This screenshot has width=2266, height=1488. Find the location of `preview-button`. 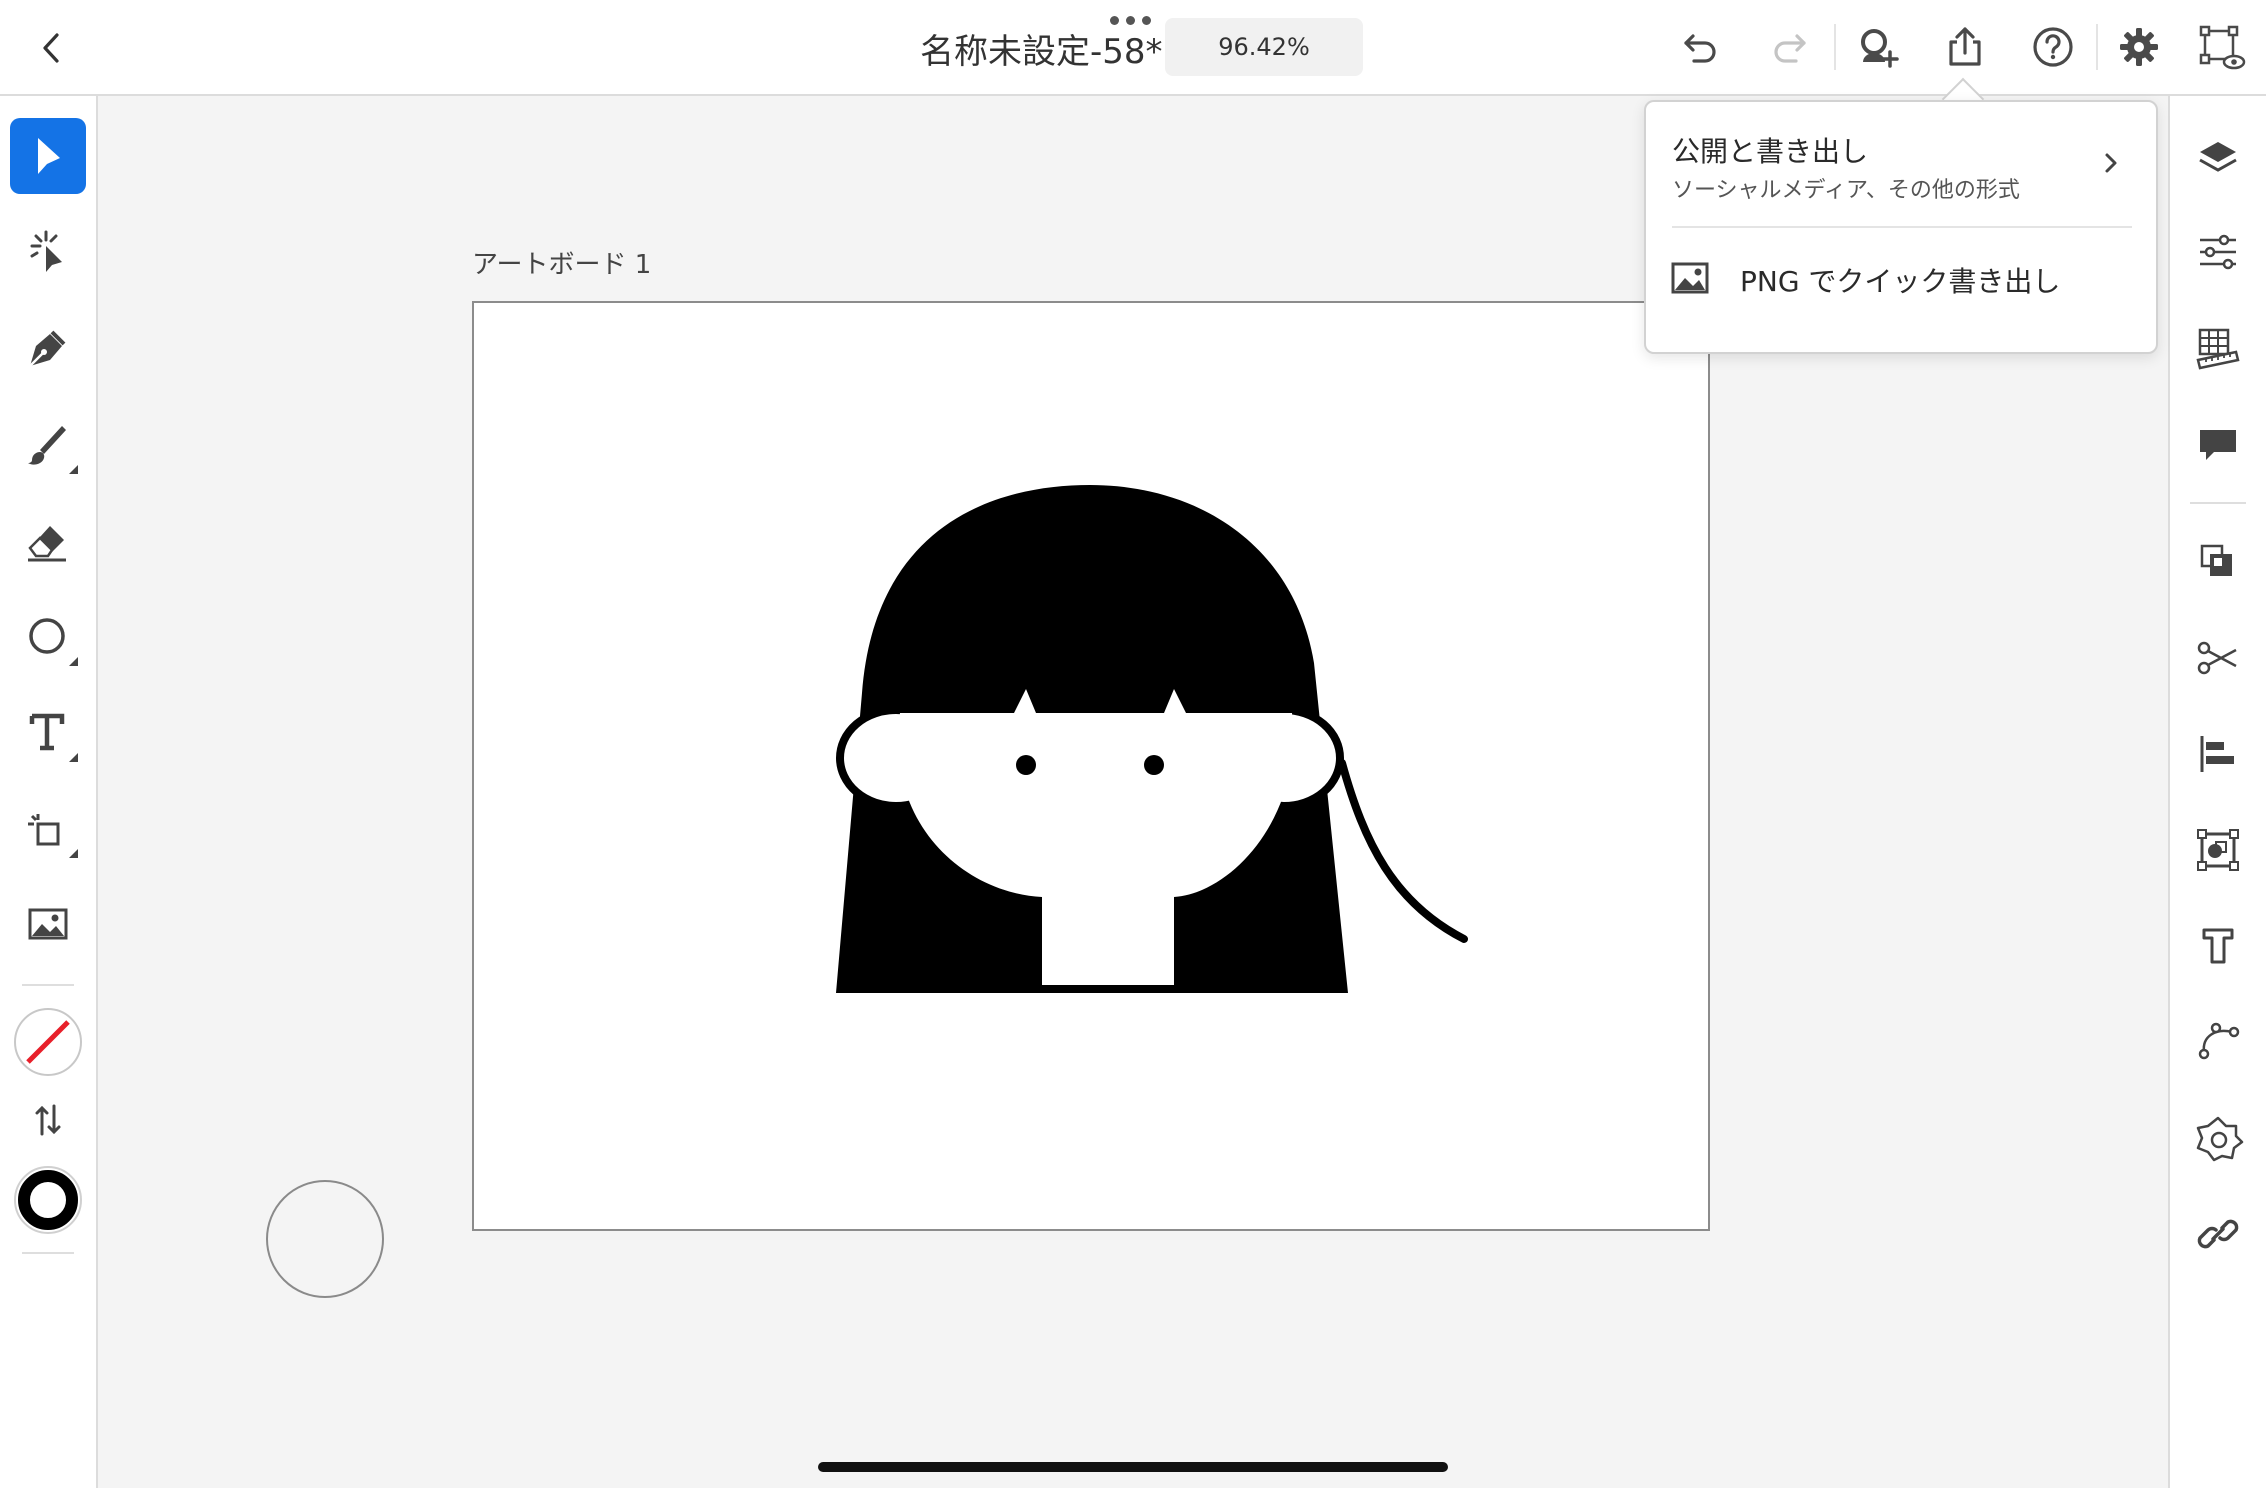

preview-button is located at coordinates (2221, 47).